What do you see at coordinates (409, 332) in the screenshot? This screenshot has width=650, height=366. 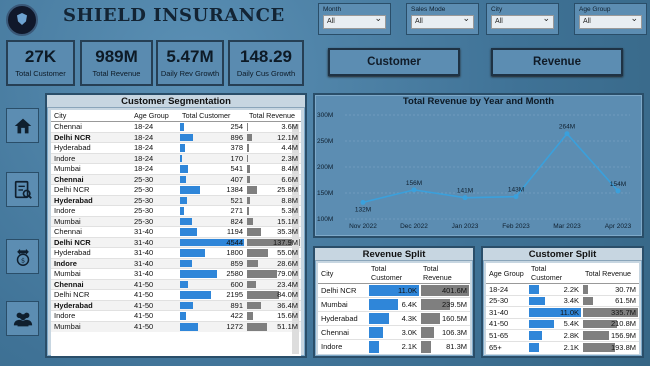 I see `cell-total-customer-value: 3.0K` at bounding box center [409, 332].